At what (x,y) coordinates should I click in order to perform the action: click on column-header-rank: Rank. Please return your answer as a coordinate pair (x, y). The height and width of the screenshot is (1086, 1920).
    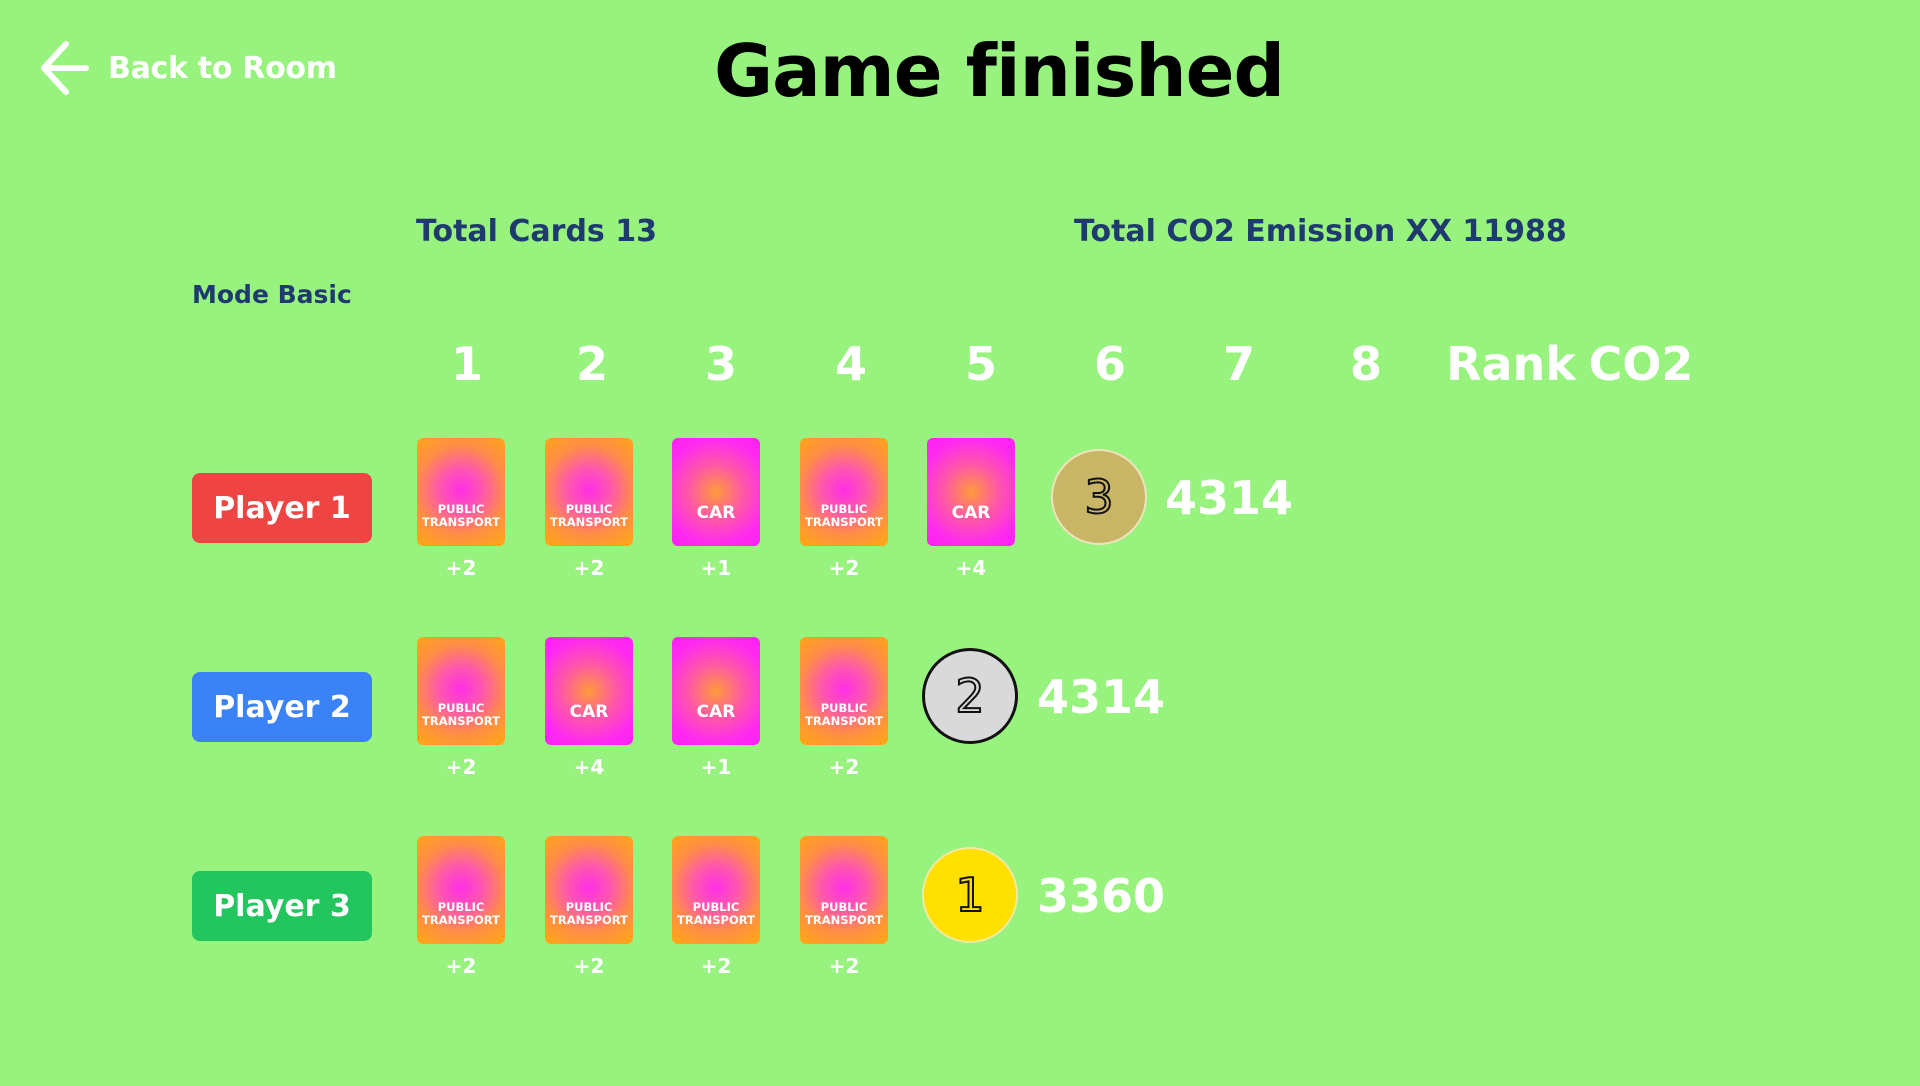
    Looking at the image, I should click on (1511, 364).